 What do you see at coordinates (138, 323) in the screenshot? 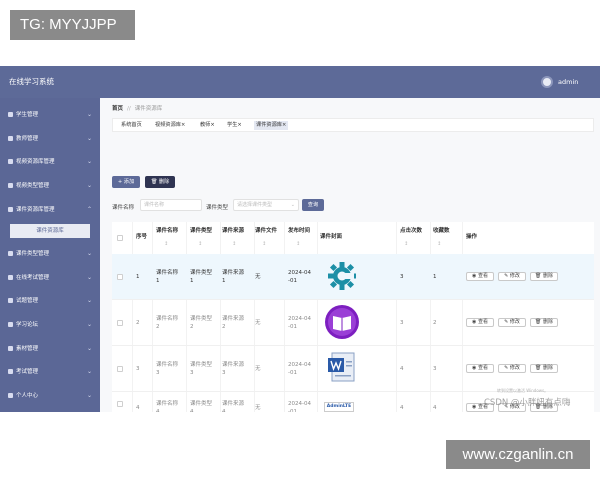
I see `row-number: 2` at bounding box center [138, 323].